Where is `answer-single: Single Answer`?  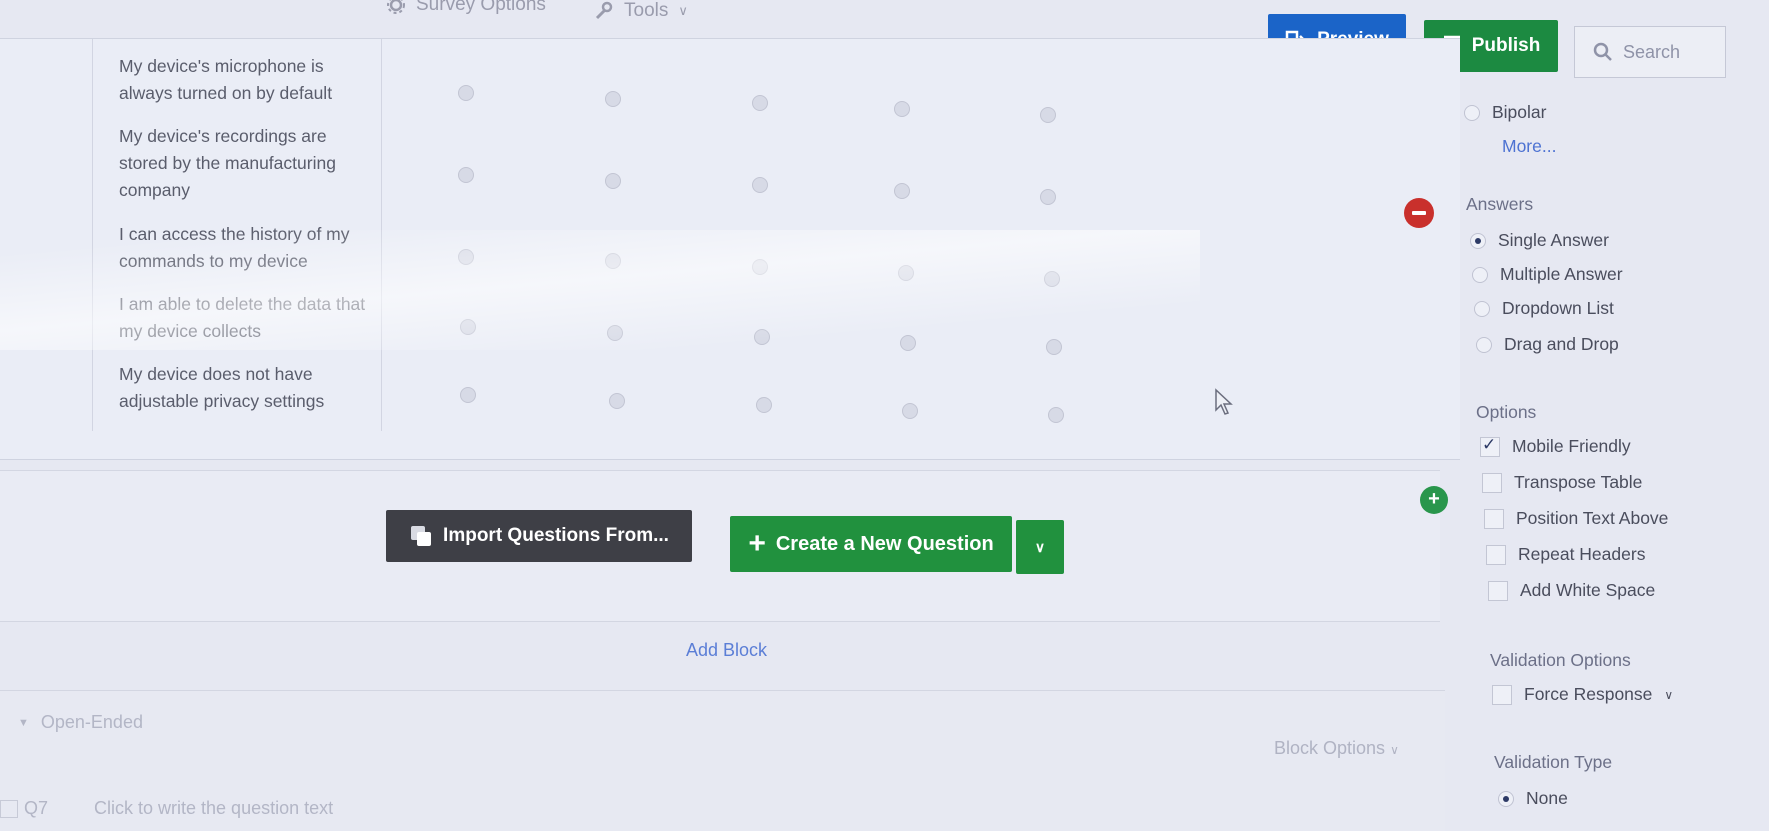 answer-single: Single Answer is located at coordinates (1539, 240).